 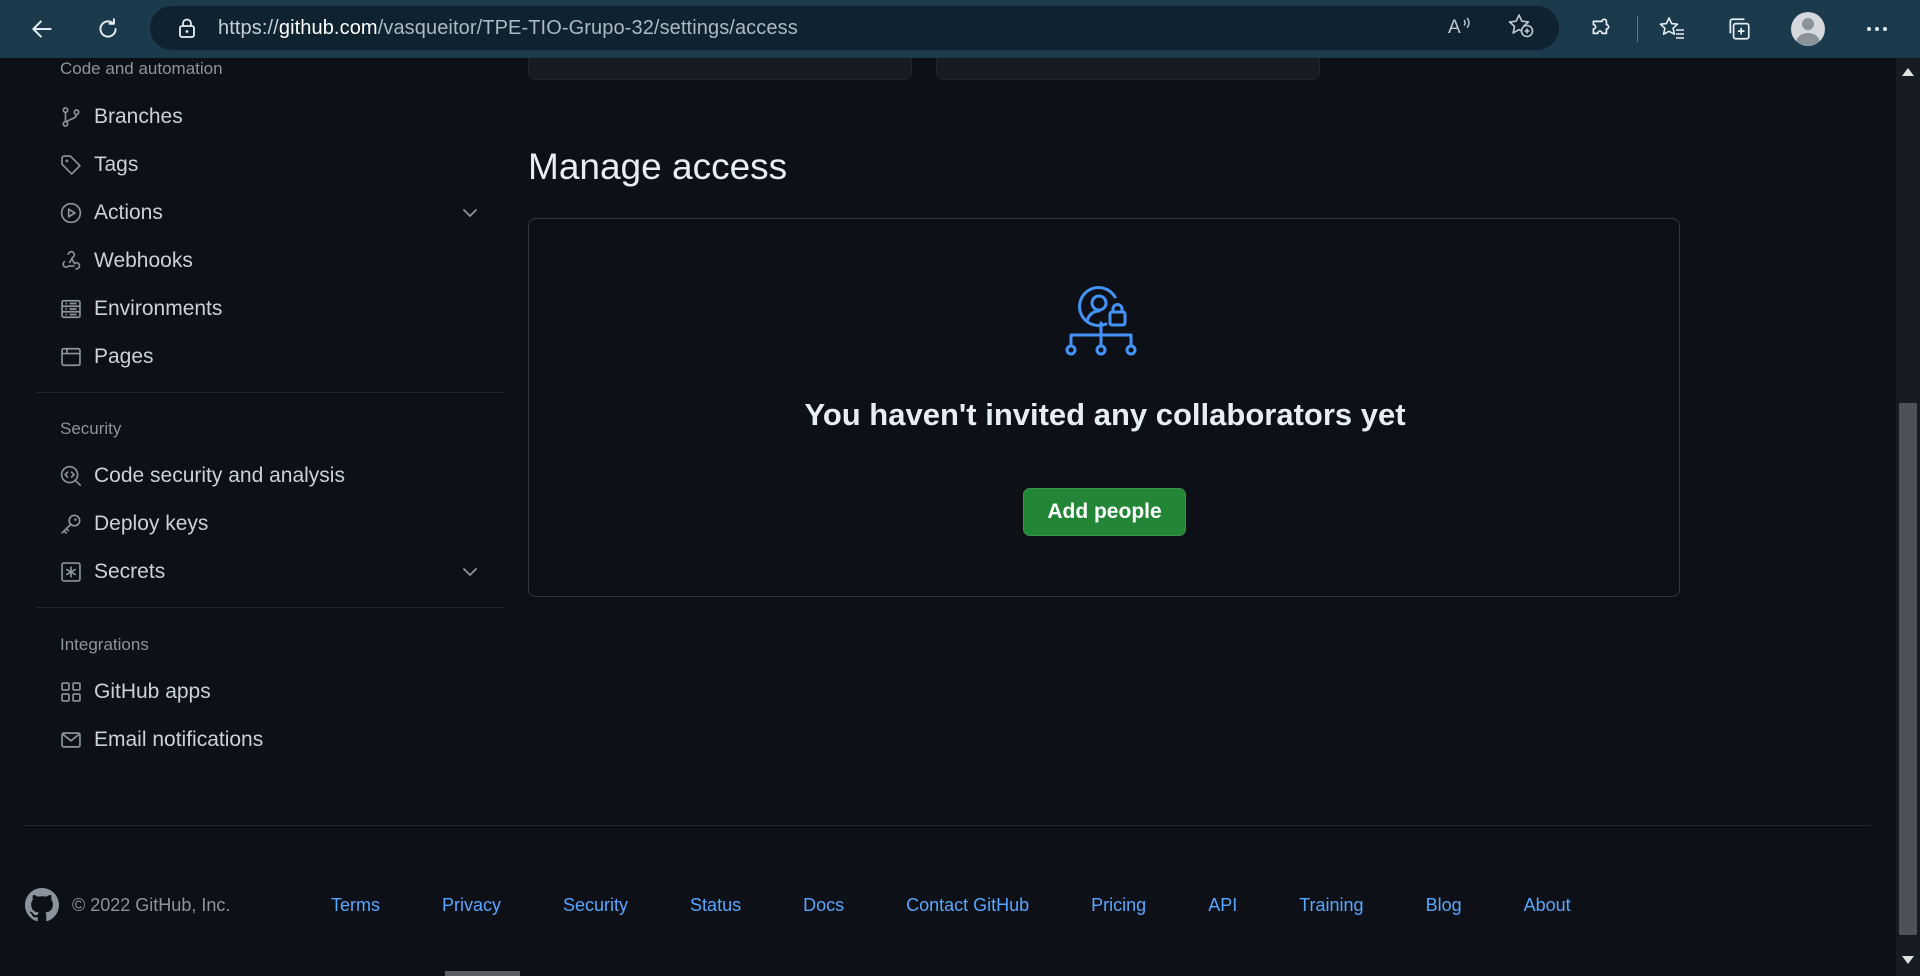 What do you see at coordinates (1521, 28) in the screenshot?
I see `add-favorite-icon` at bounding box center [1521, 28].